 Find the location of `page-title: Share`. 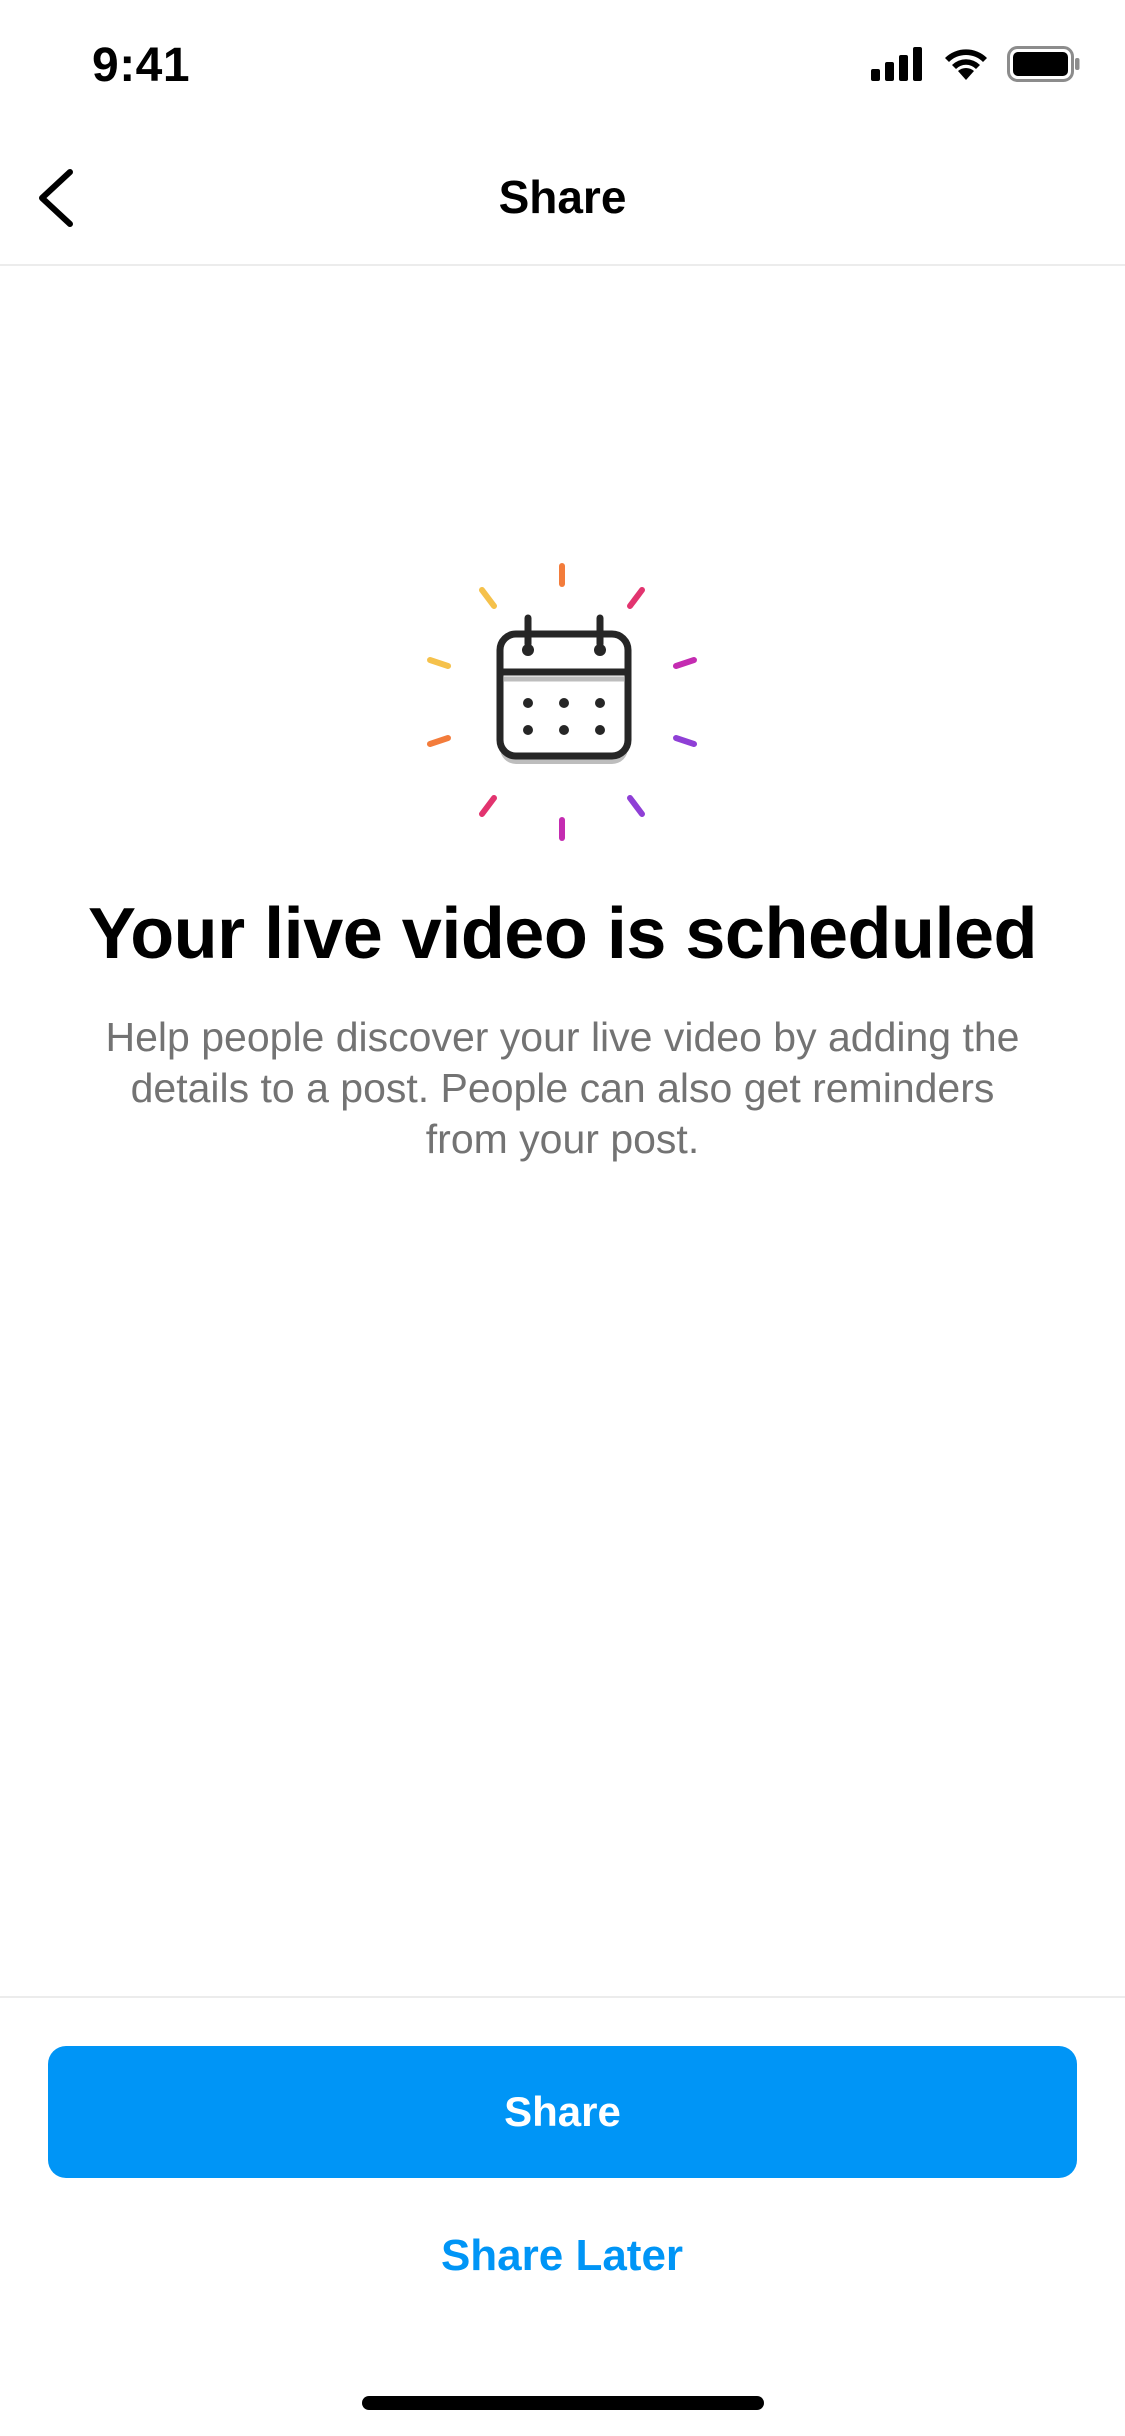

page-title: Share is located at coordinates (562, 197).